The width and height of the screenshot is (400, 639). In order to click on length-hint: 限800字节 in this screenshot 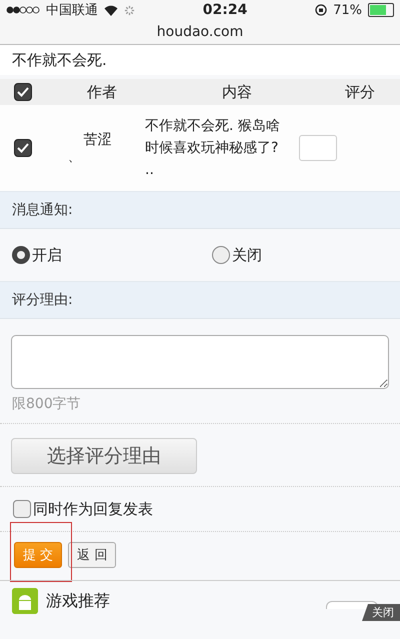, I will do `click(46, 404)`.